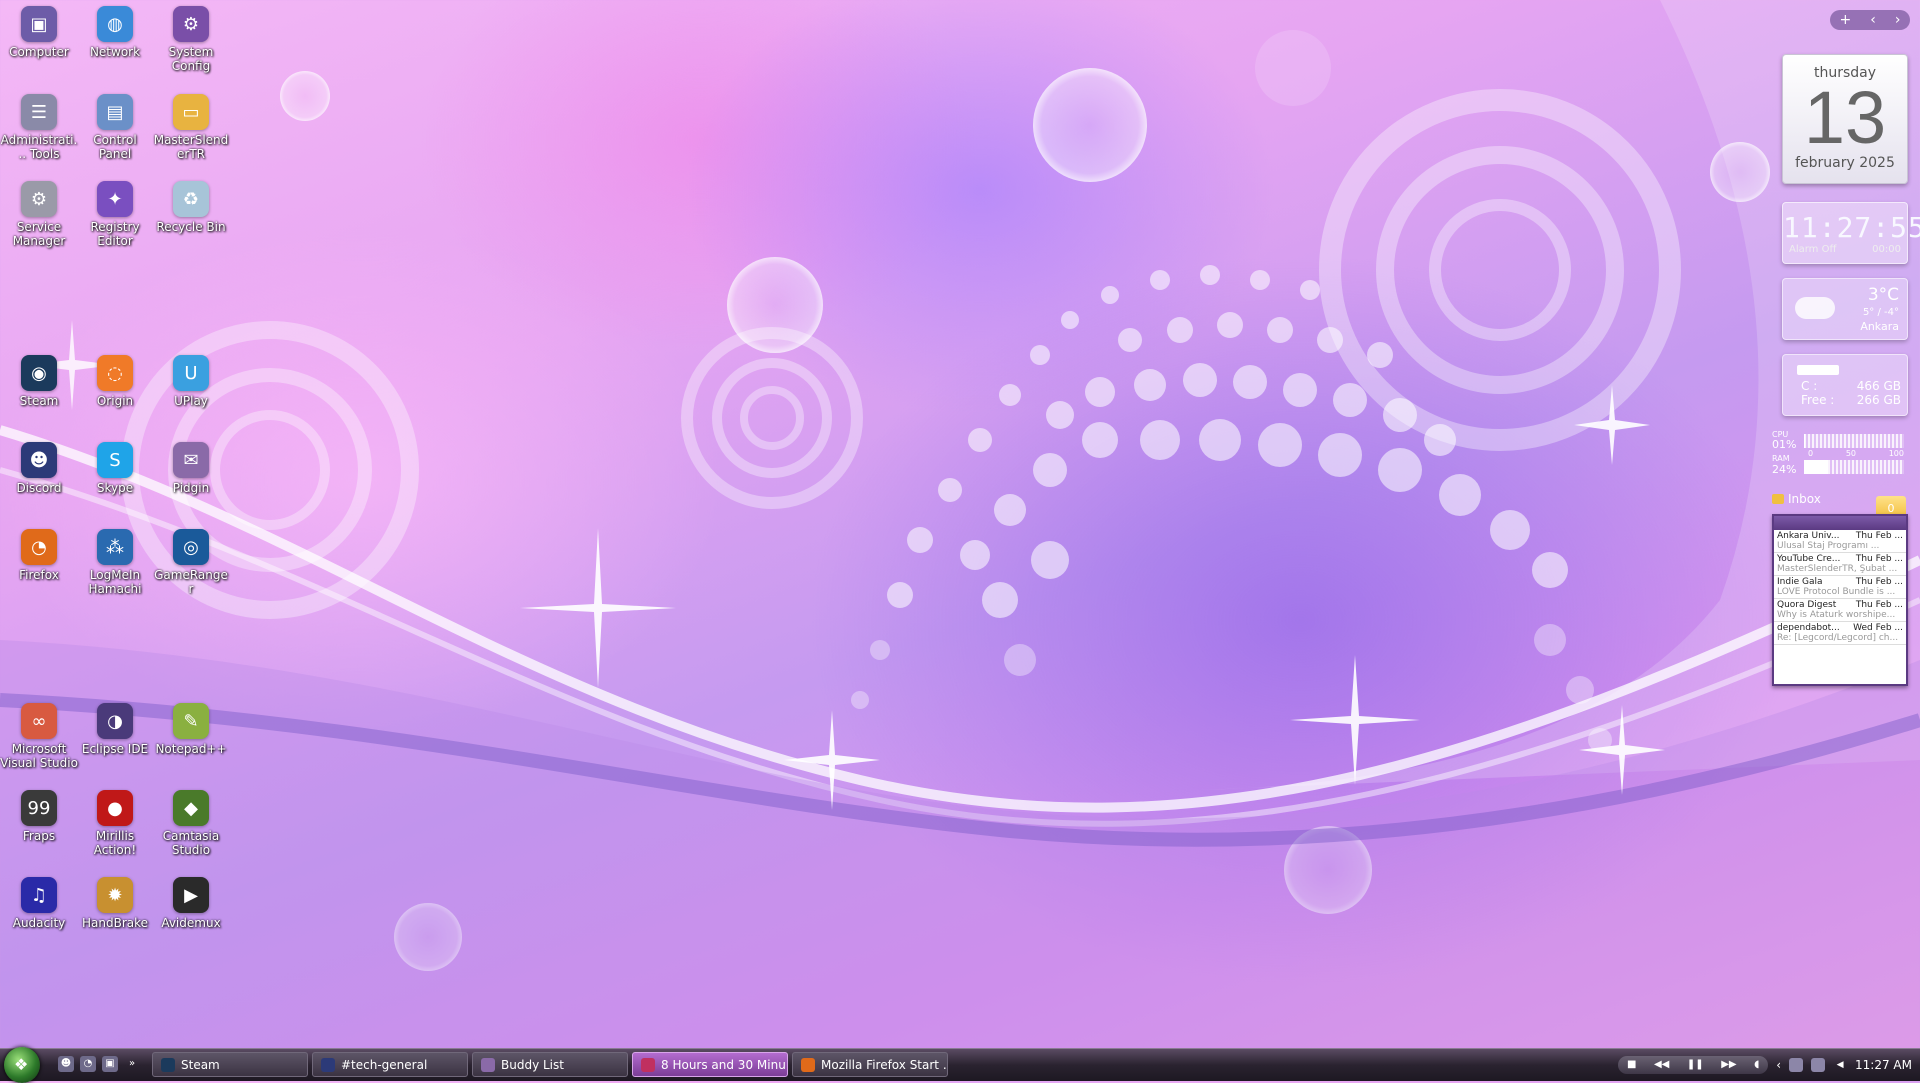 This screenshot has height=1083, width=1920. I want to click on clock-gadget: 11:27:55 Alarm Off 00:00, so click(1851, 233).